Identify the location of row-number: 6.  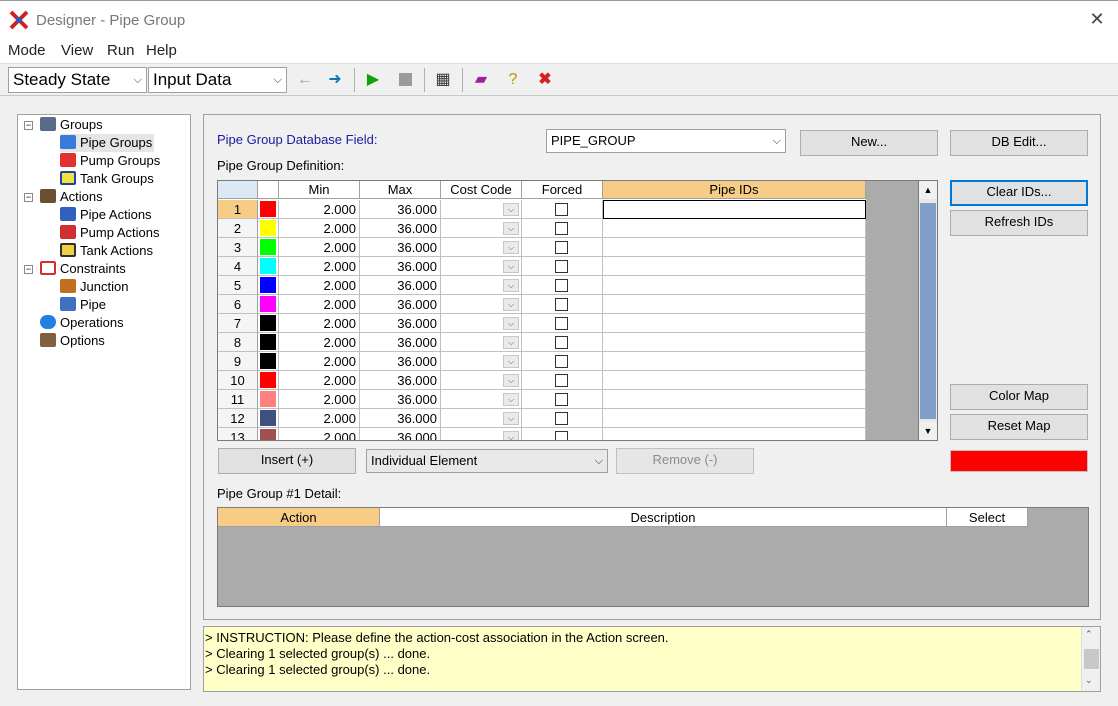
(238, 304).